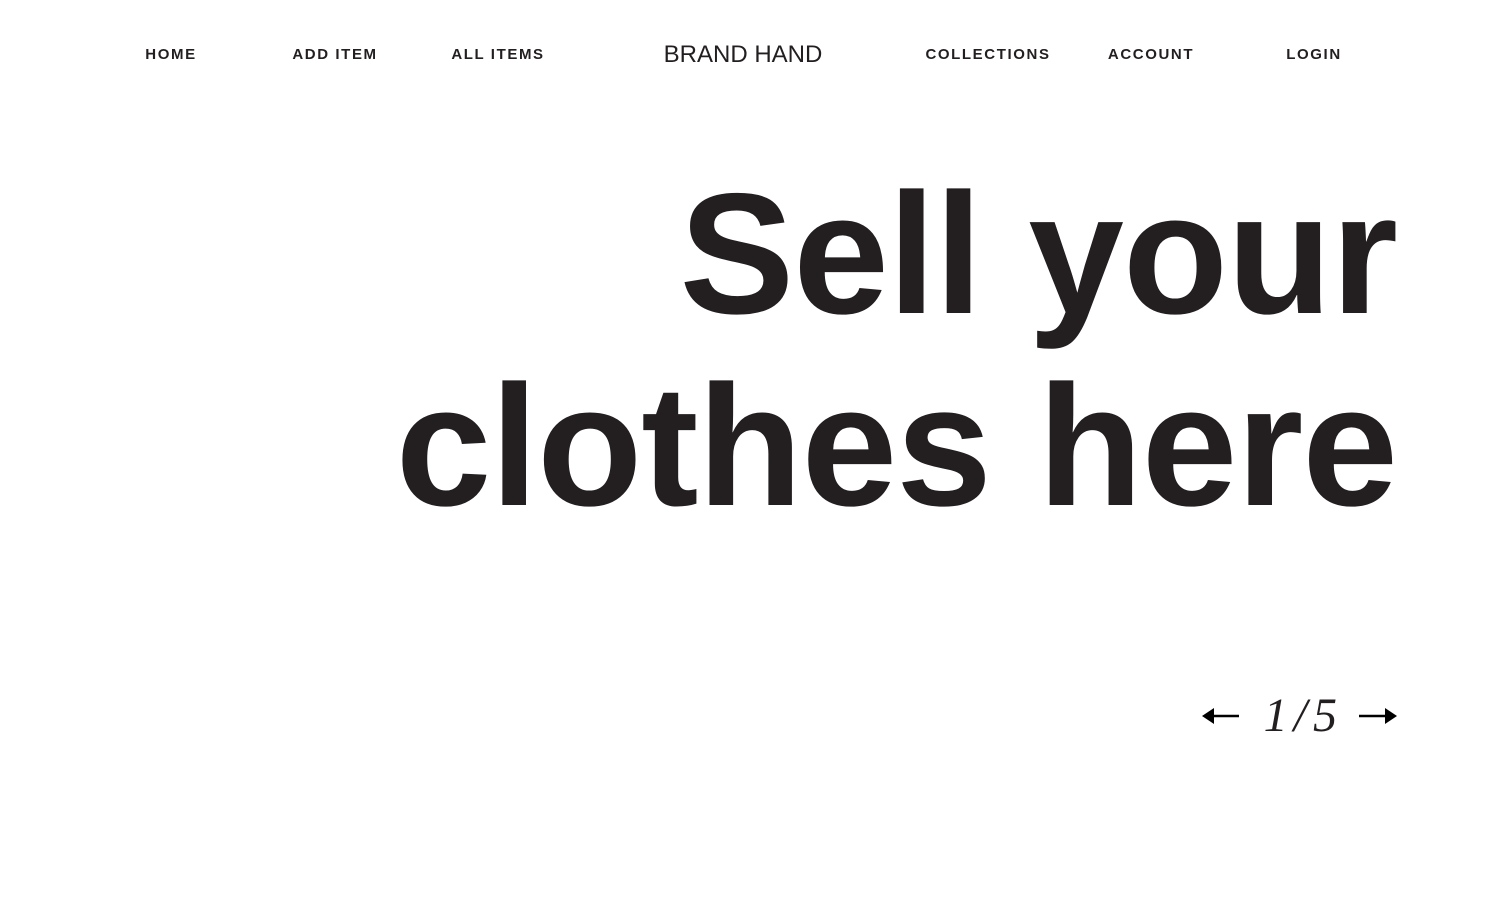  I want to click on slide-total: 5, so click(1325, 715).